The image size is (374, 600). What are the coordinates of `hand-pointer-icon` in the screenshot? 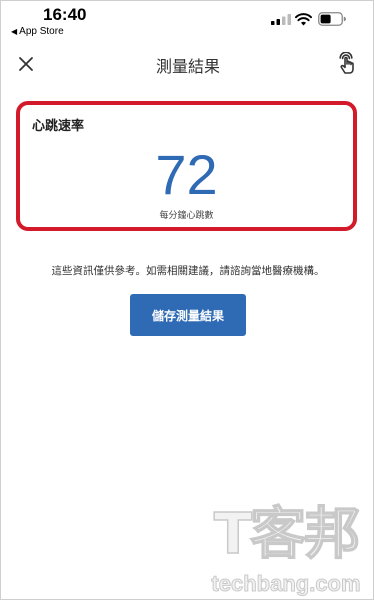 It's located at (346, 63).